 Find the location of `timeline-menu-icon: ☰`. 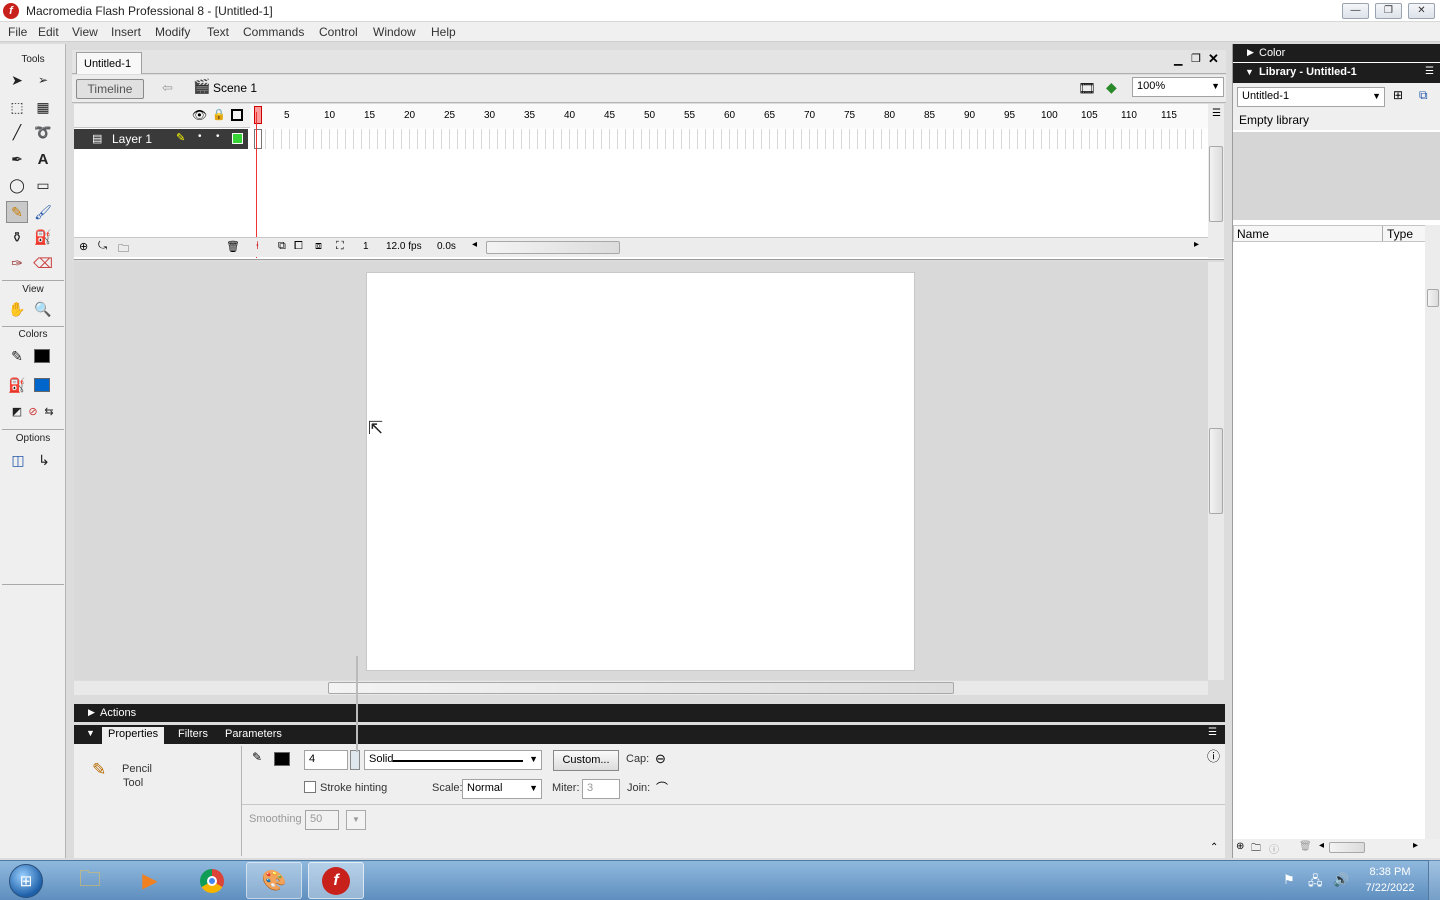

timeline-menu-icon: ☰ is located at coordinates (1216, 113).